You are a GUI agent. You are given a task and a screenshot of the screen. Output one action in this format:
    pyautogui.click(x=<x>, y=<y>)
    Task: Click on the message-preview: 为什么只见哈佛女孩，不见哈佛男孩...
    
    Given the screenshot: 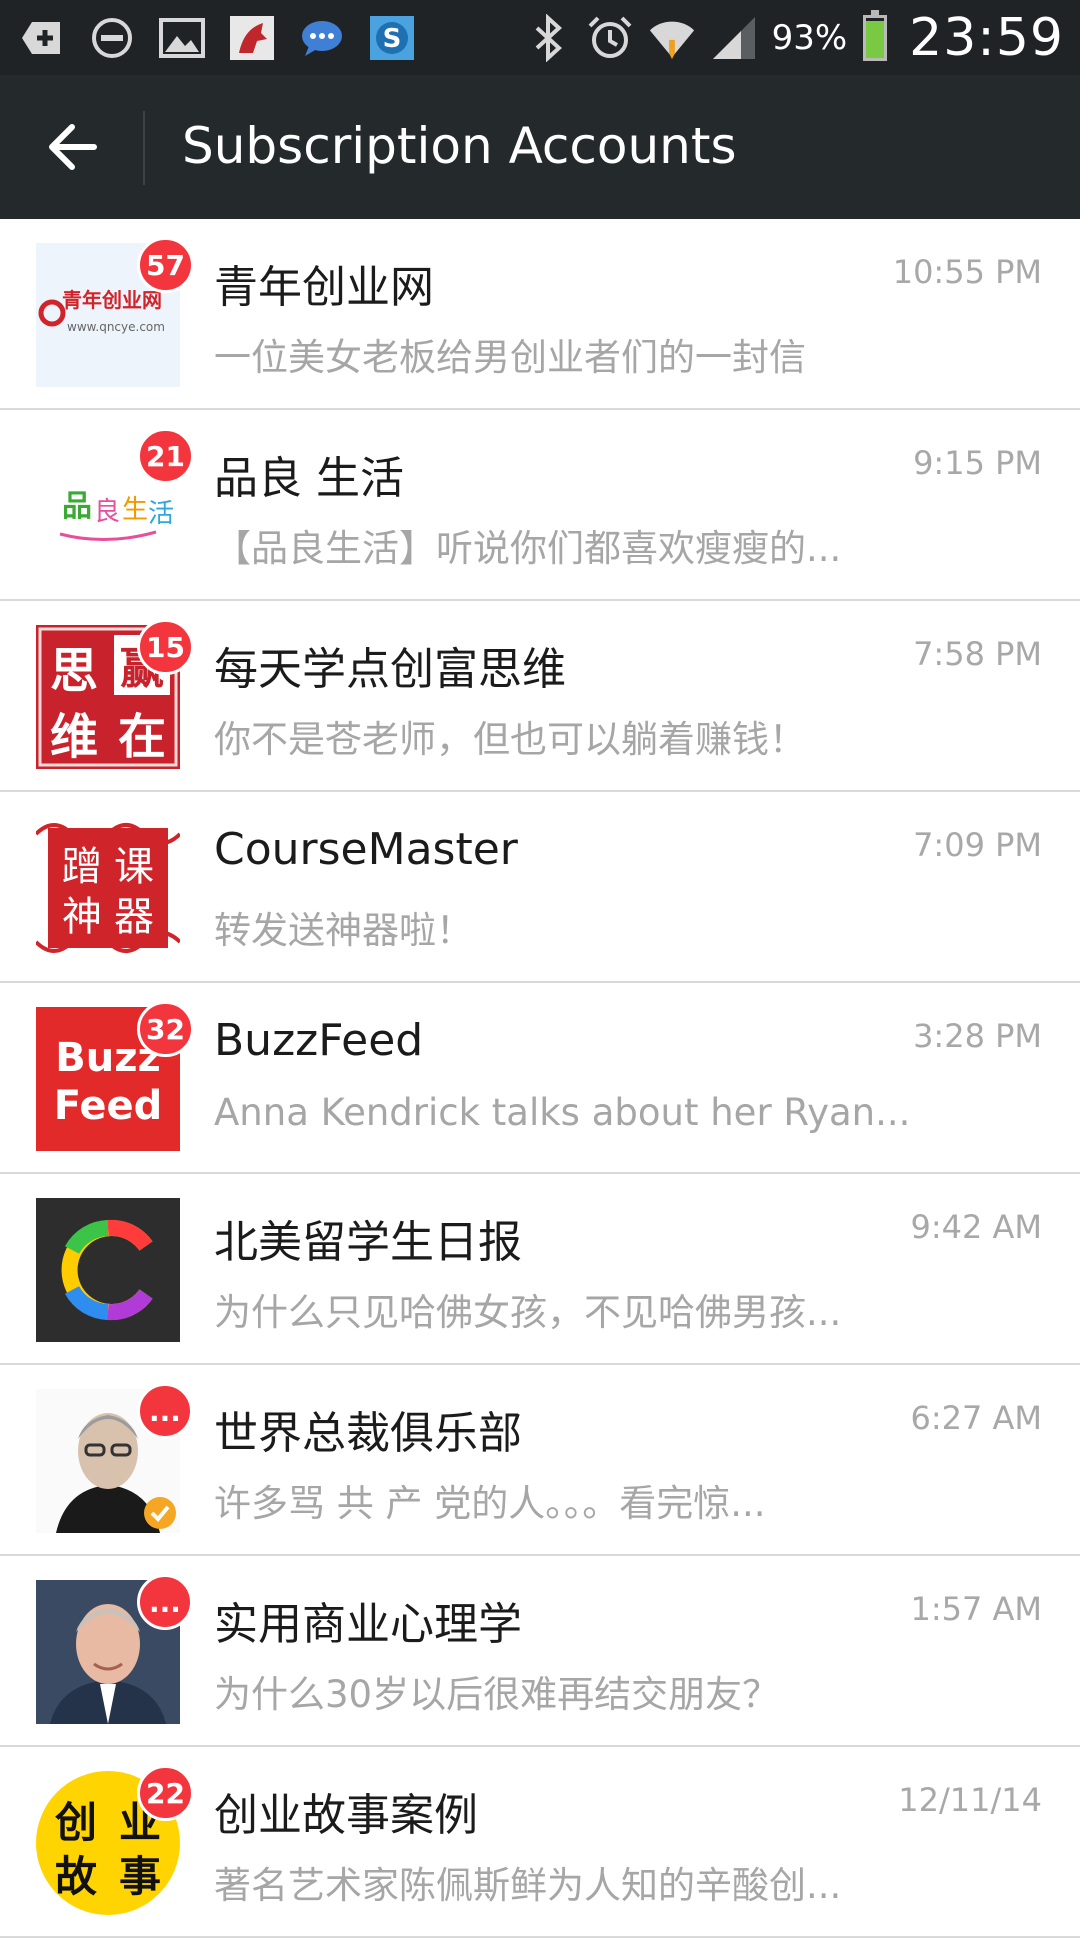 What is the action you would take?
    pyautogui.click(x=528, y=1312)
    